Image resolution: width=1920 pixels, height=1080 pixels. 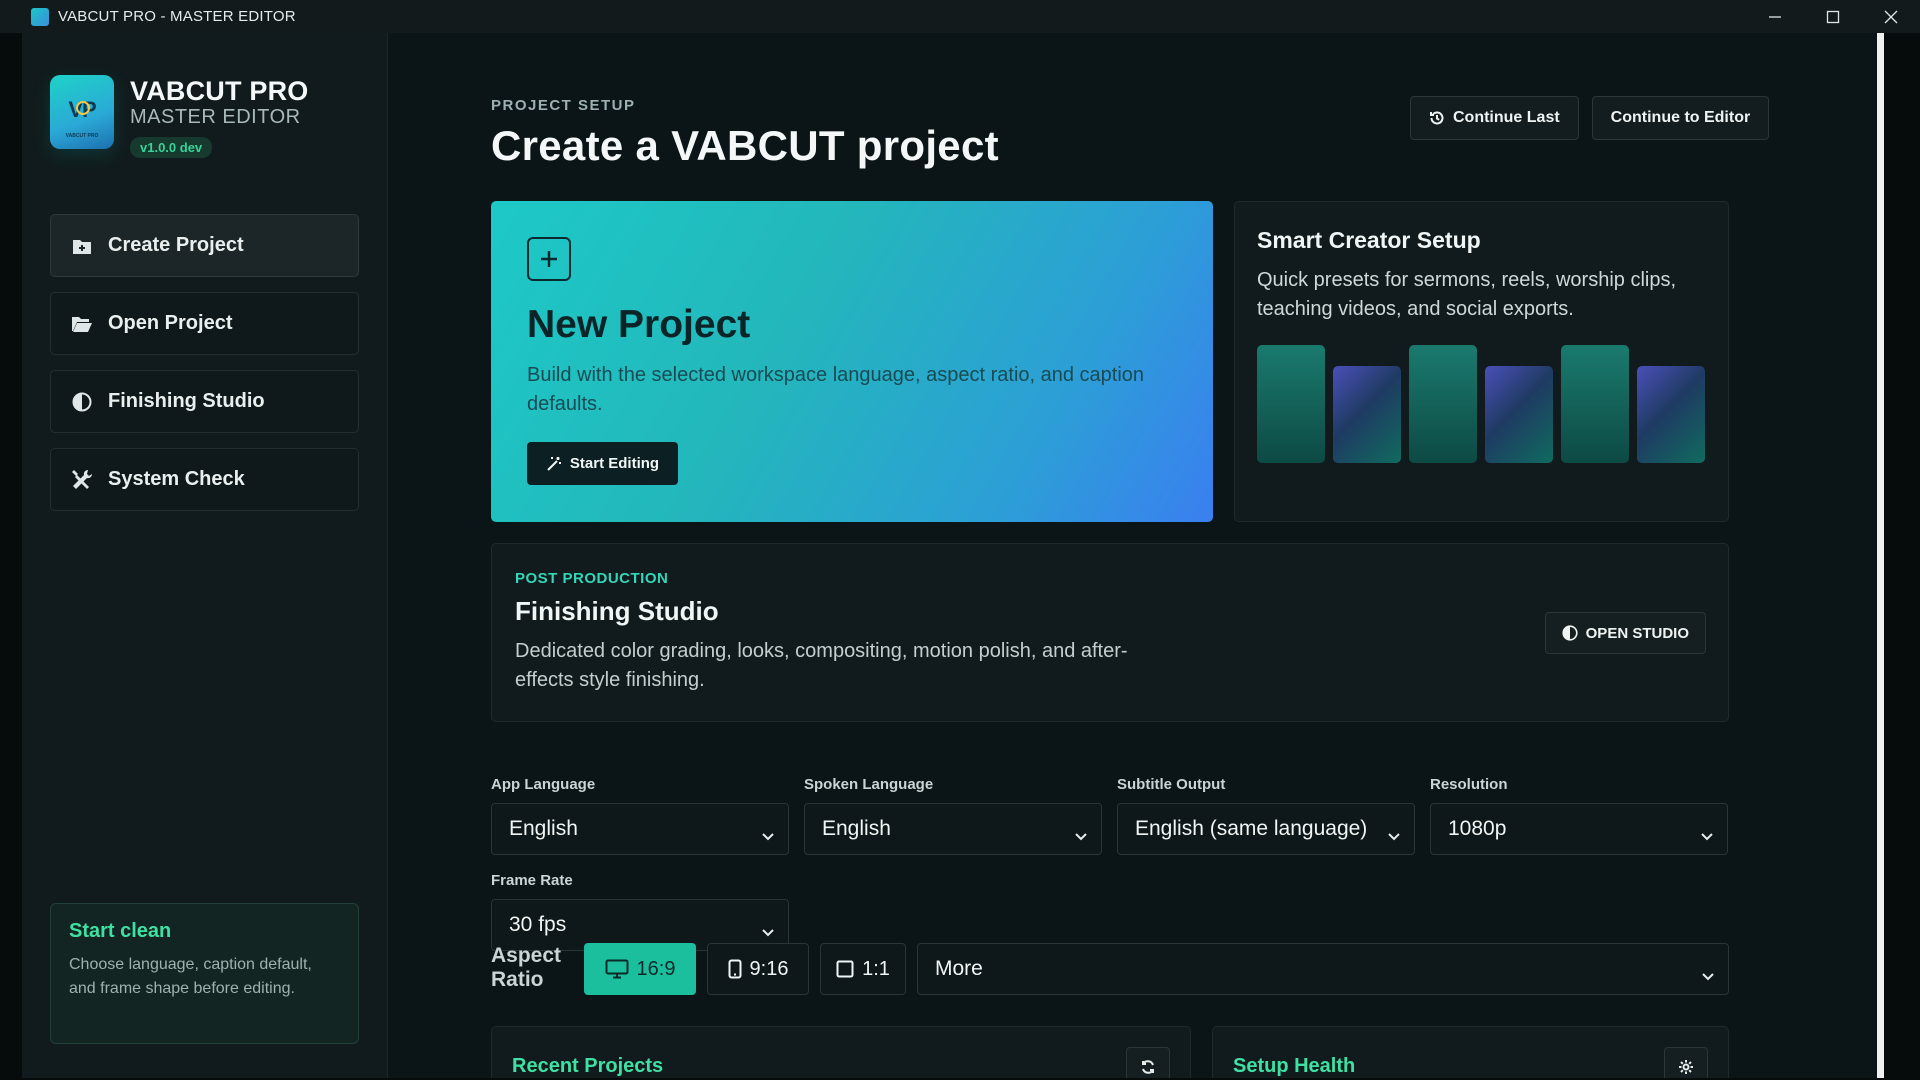 I want to click on sidebar-item-create-project: Create Project, so click(x=204, y=245).